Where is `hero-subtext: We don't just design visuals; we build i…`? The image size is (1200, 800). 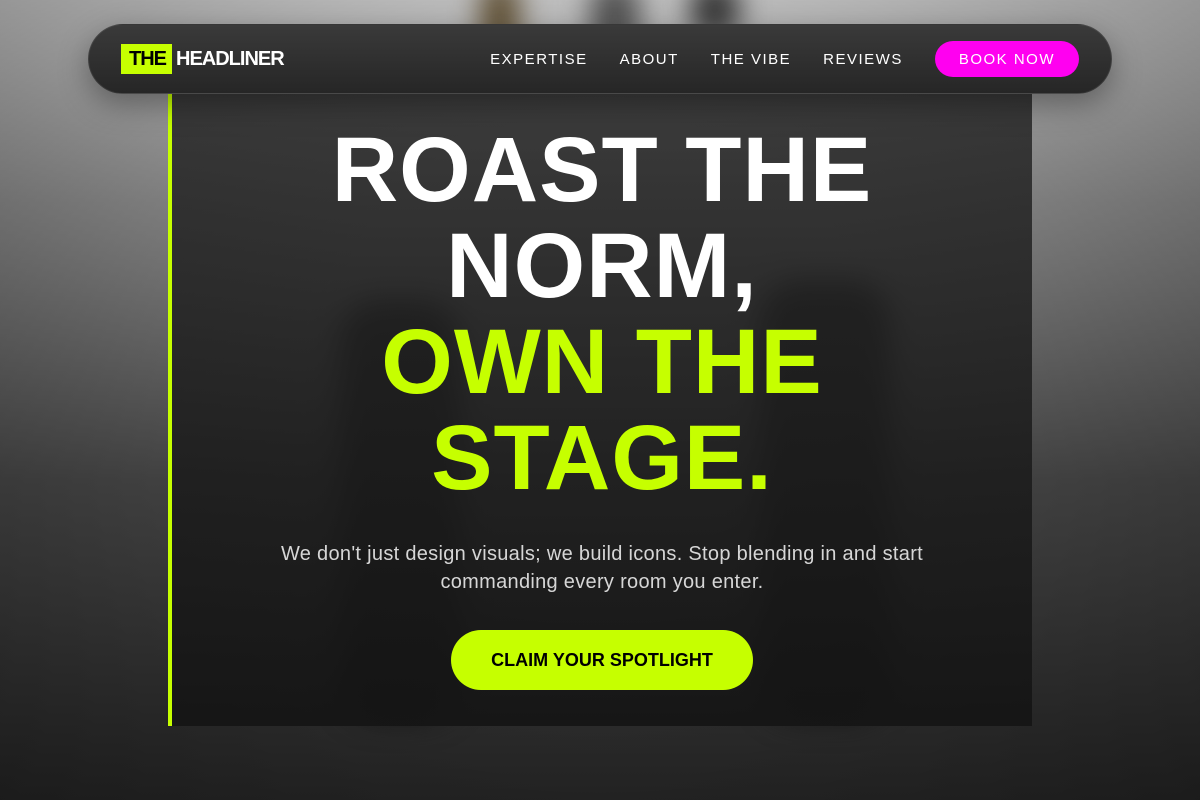 hero-subtext: We don't just design visuals; we build i… is located at coordinates (602, 568).